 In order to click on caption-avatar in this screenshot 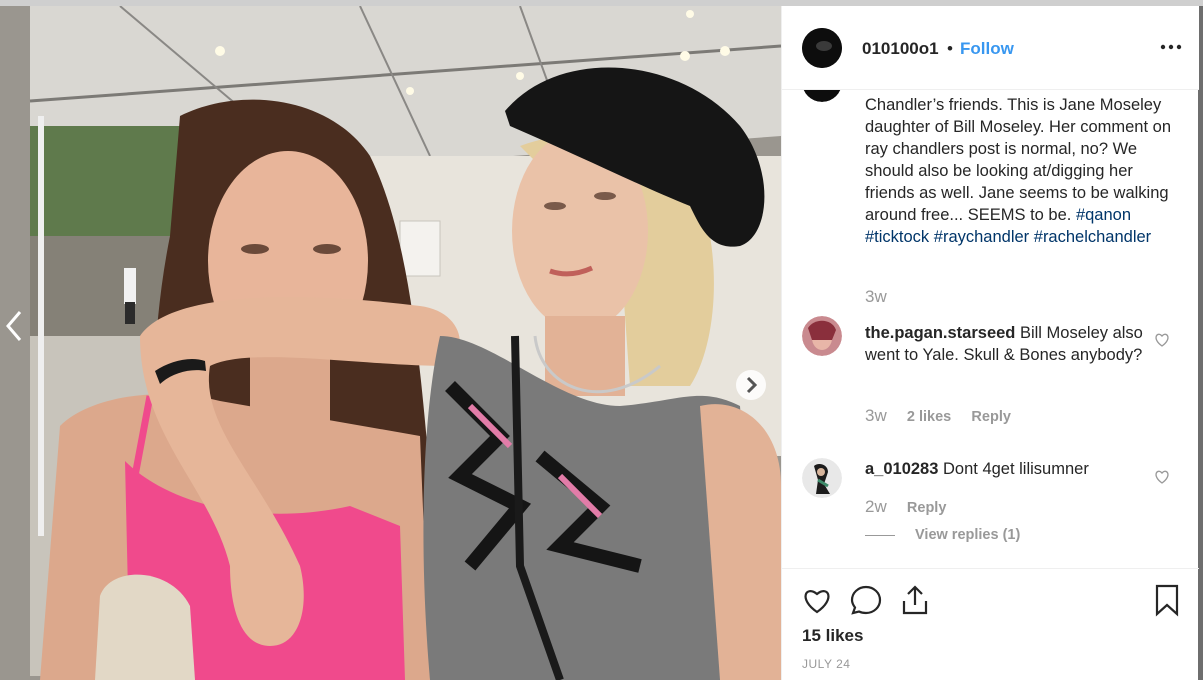, I will do `click(822, 96)`.